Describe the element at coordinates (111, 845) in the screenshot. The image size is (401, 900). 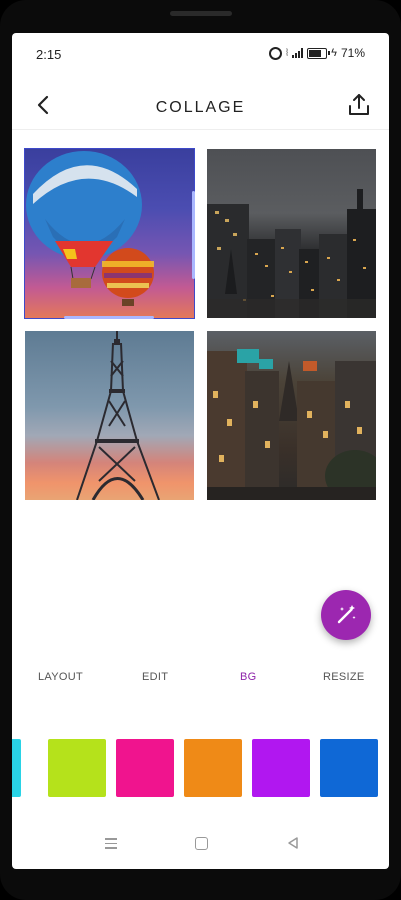
I see `recents-button` at that location.